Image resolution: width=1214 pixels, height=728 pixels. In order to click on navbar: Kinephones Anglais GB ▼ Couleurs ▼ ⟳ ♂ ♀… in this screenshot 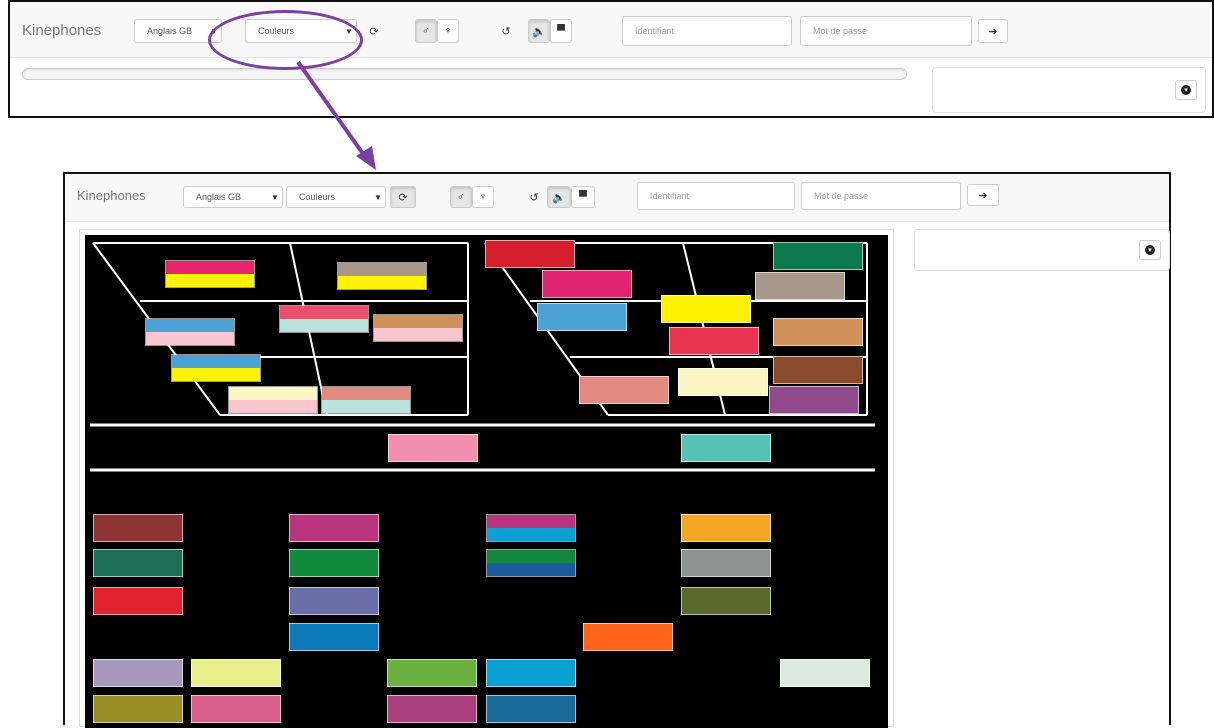, I will do `click(611, 30)`.